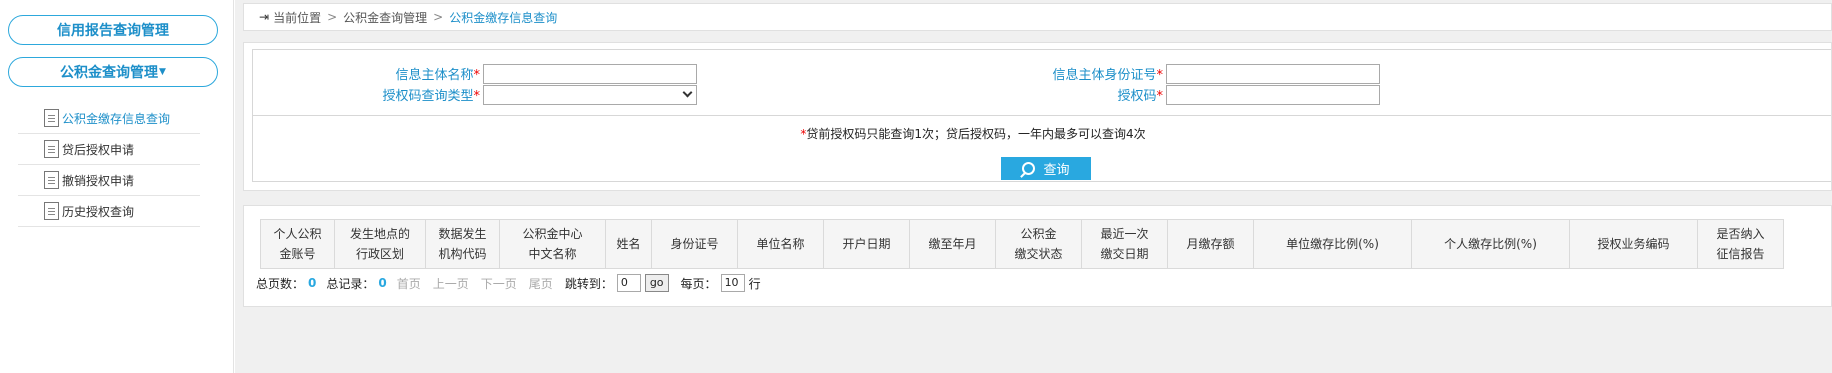  I want to click on exit-door-icon: ⇥, so click(264, 17).